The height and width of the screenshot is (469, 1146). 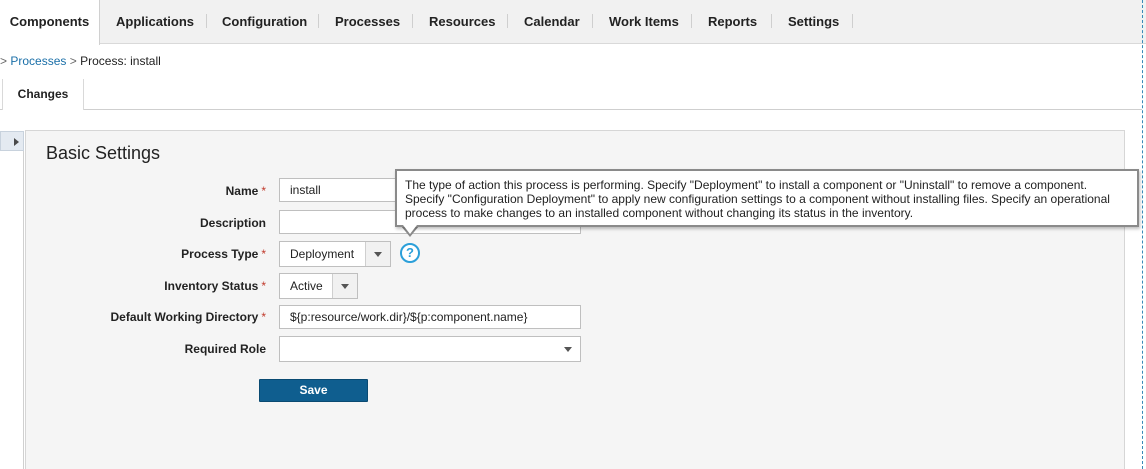 What do you see at coordinates (410, 253) in the screenshot?
I see `help-icon: ?` at bounding box center [410, 253].